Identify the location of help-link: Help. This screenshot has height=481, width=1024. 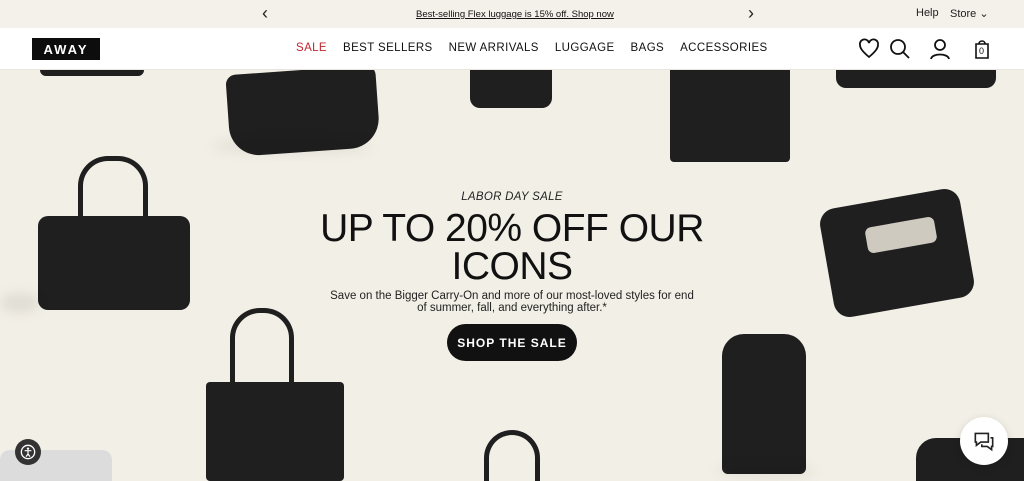
(927, 13).